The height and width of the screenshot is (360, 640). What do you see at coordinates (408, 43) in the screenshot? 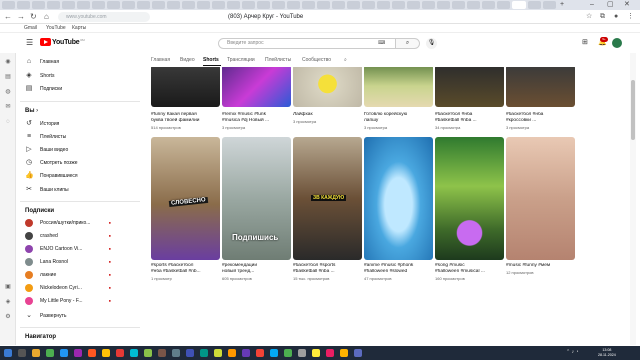
I see `search-button: ⌕` at bounding box center [408, 43].